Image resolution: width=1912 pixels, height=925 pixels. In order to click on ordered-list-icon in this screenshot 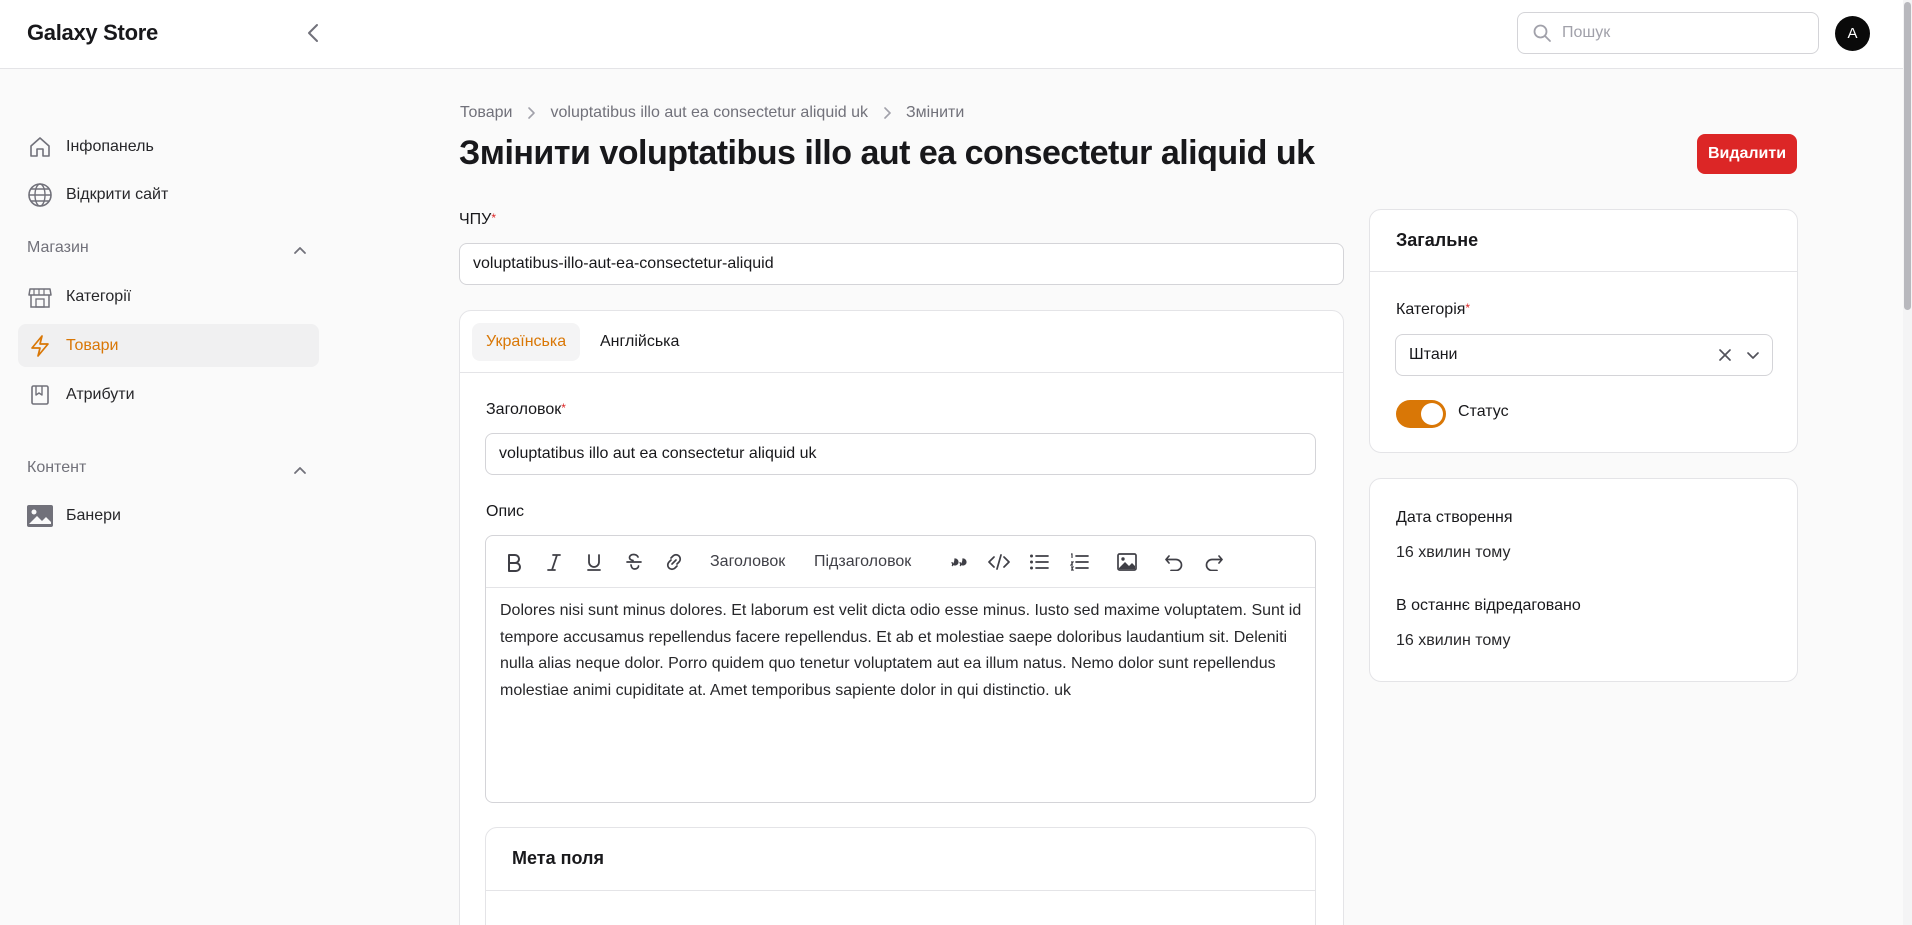, I will do `click(1079, 562)`.